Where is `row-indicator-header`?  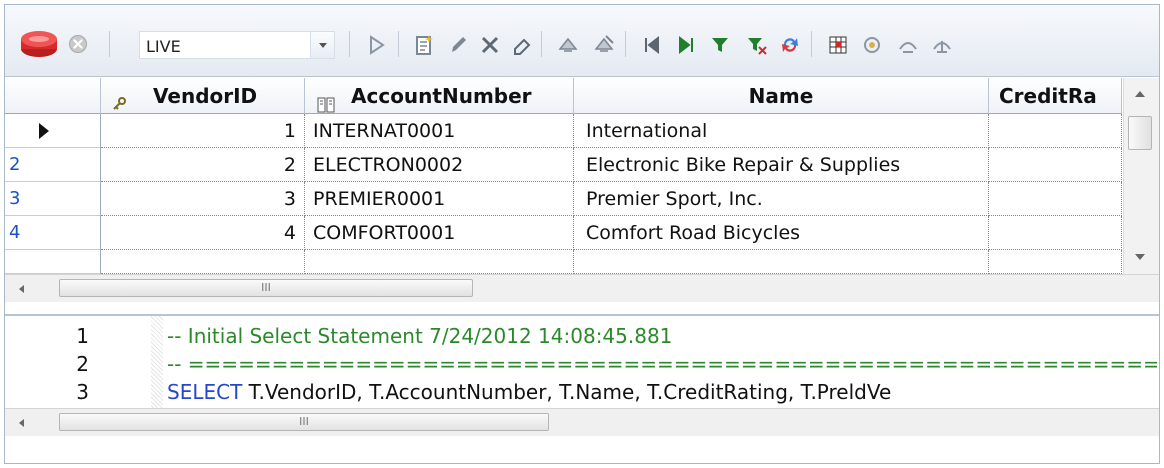 row-indicator-header is located at coordinates (53, 96).